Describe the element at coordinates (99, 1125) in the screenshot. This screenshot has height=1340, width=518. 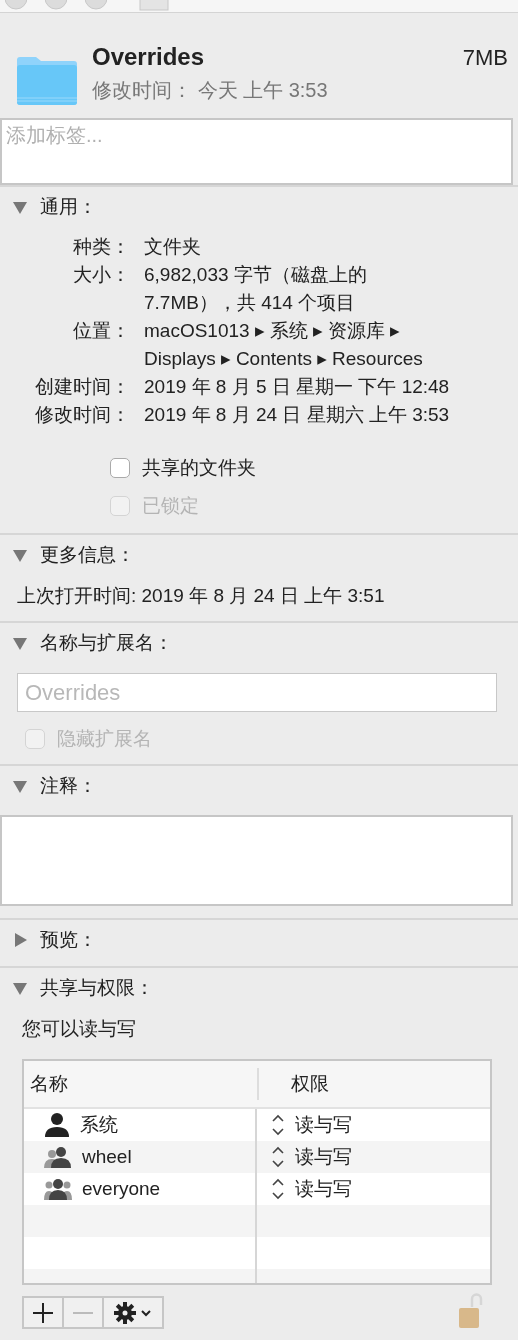
I see `user-name: 系统` at that location.